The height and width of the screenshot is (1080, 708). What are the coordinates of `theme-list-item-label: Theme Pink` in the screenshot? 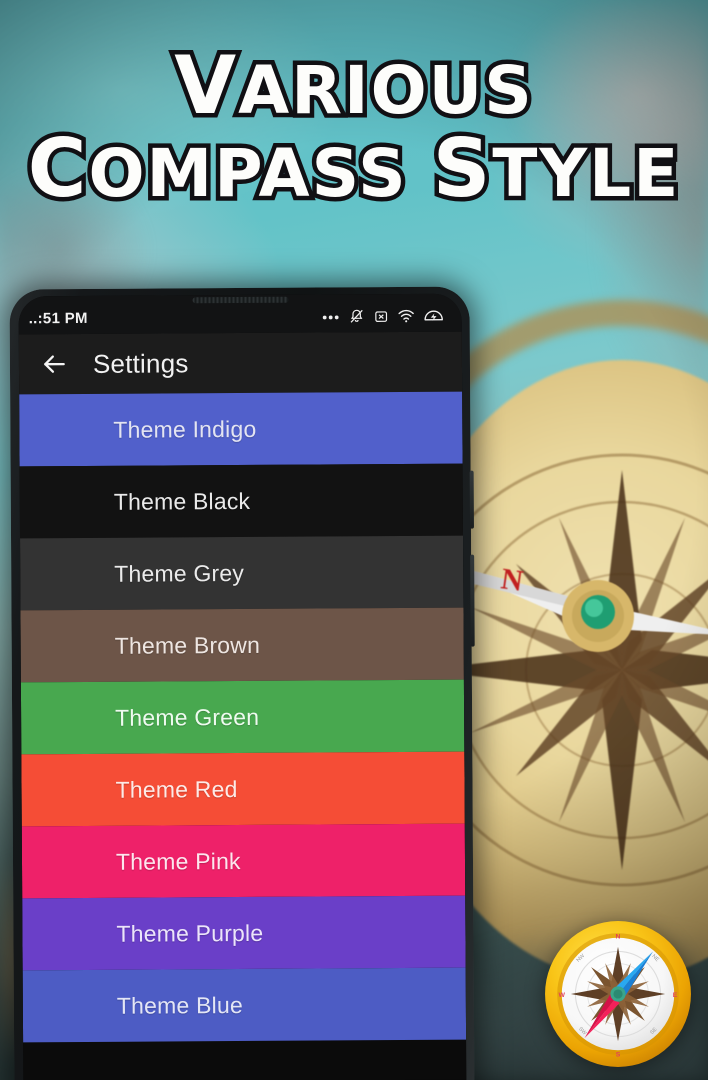 It's located at (178, 861).